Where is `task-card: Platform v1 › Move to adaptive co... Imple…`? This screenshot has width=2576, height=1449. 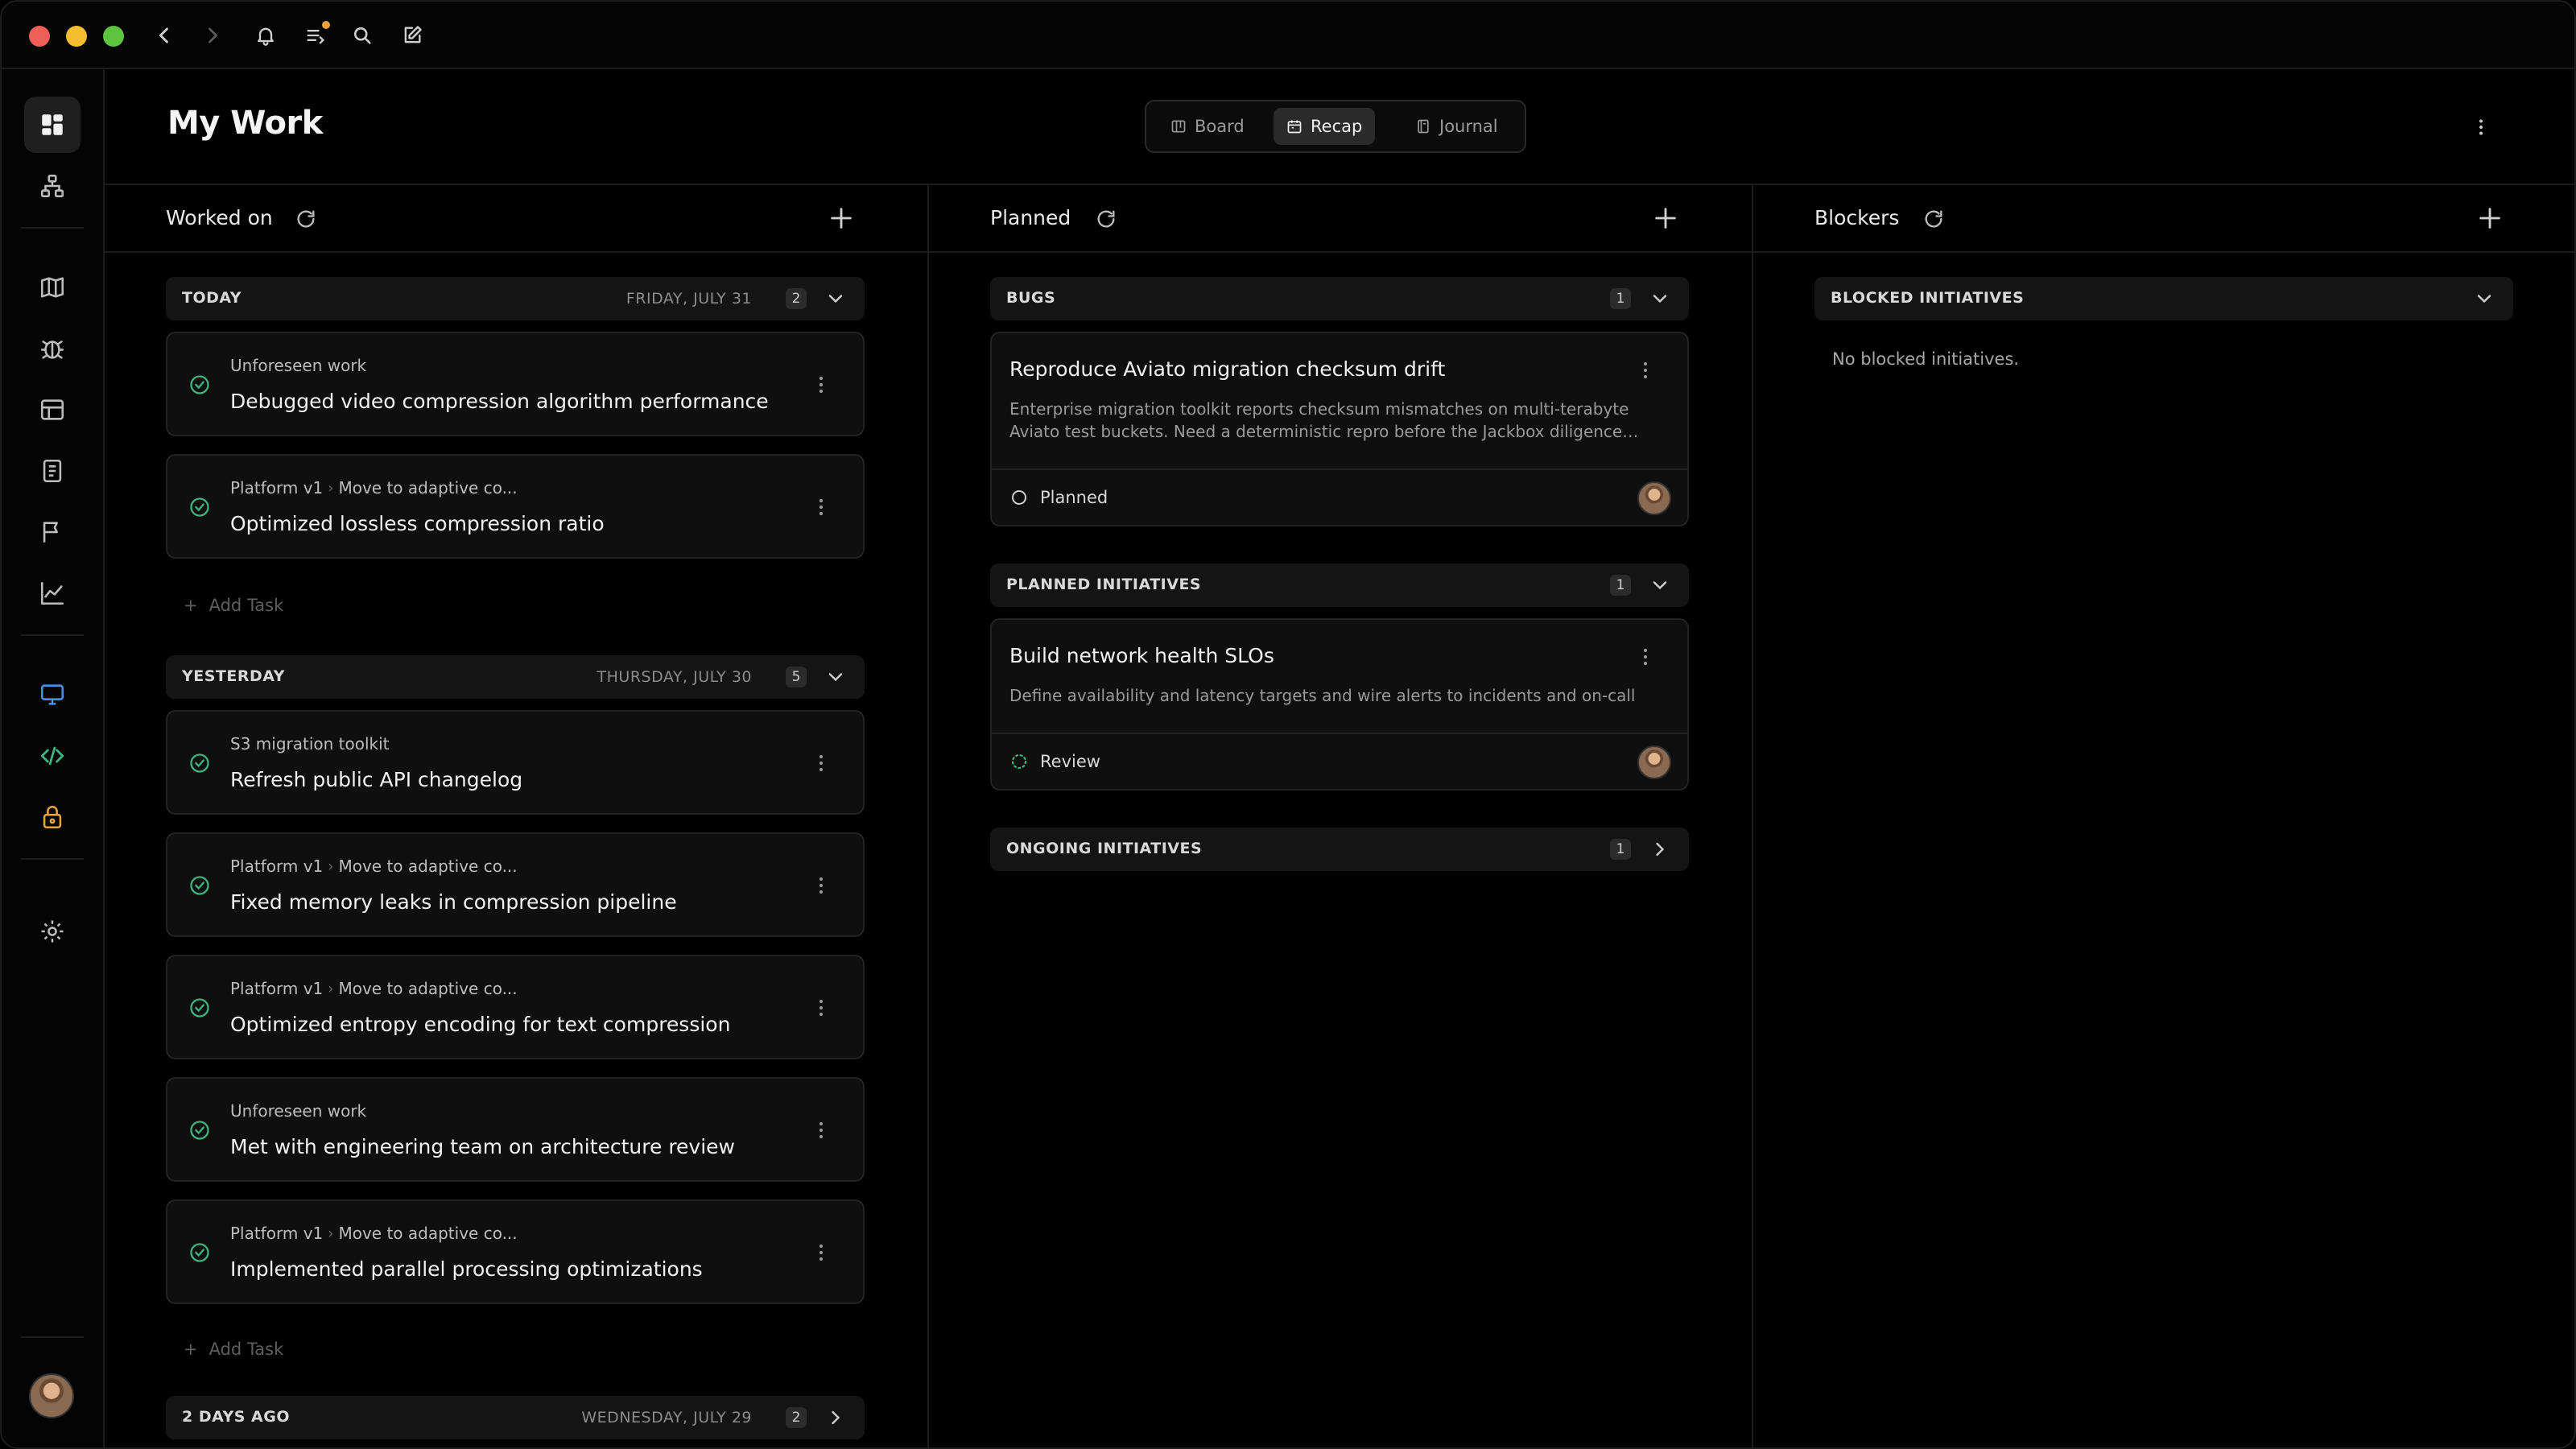
task-card: Platform v1 › Move to adaptive co... Imple… is located at coordinates (515, 1251).